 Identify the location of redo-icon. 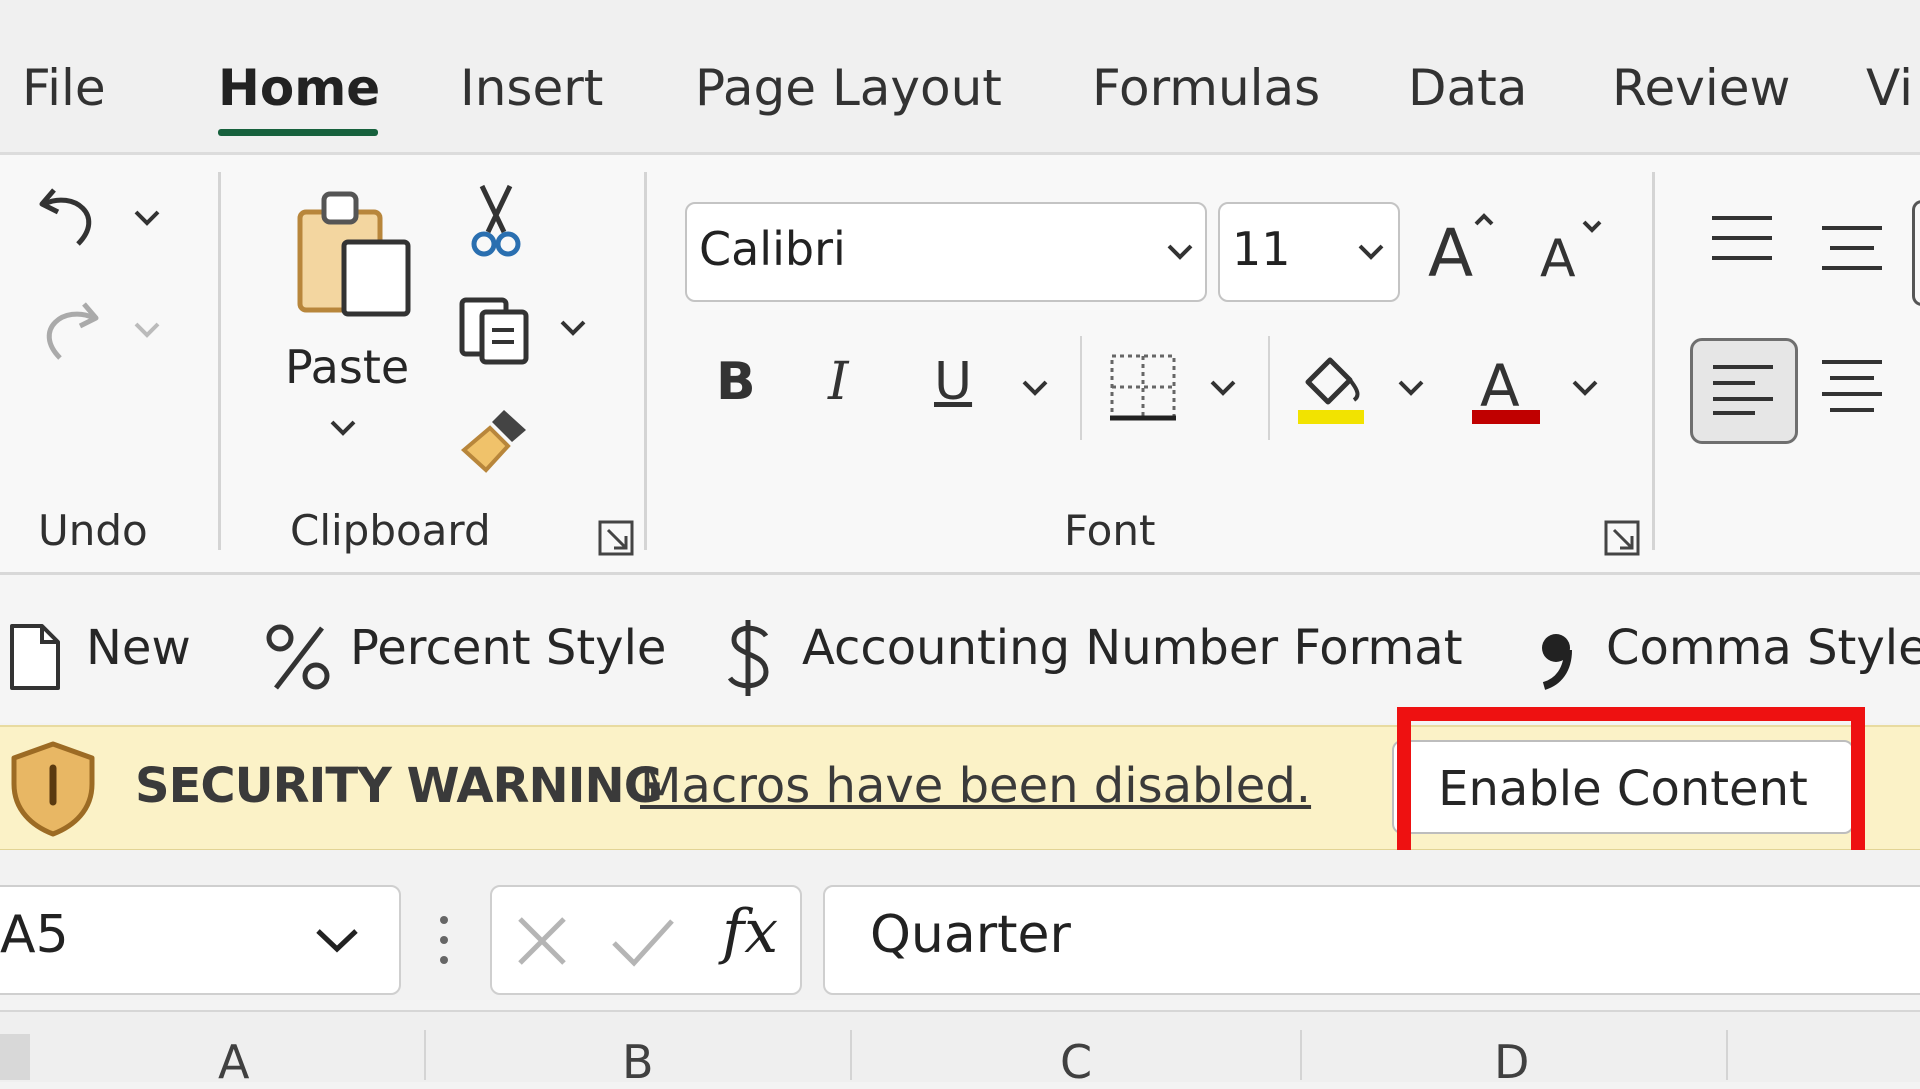
(69, 328).